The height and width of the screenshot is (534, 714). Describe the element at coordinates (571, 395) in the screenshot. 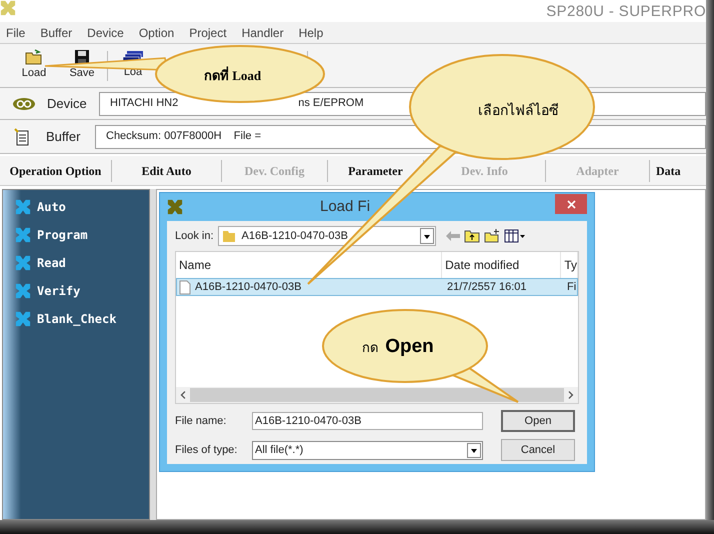

I see `scroll-right-icon` at that location.